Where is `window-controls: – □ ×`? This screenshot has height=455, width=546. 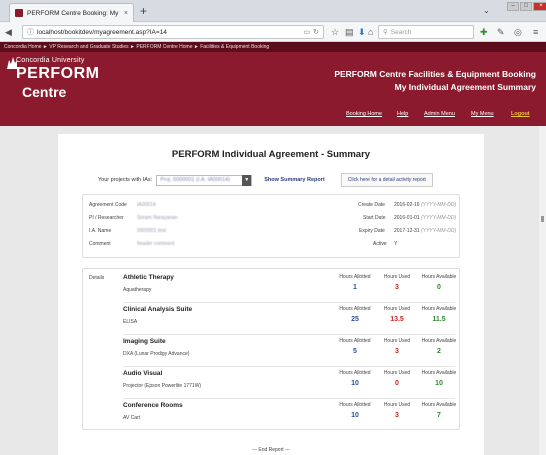
window-controls: – □ × is located at coordinates (526, 6).